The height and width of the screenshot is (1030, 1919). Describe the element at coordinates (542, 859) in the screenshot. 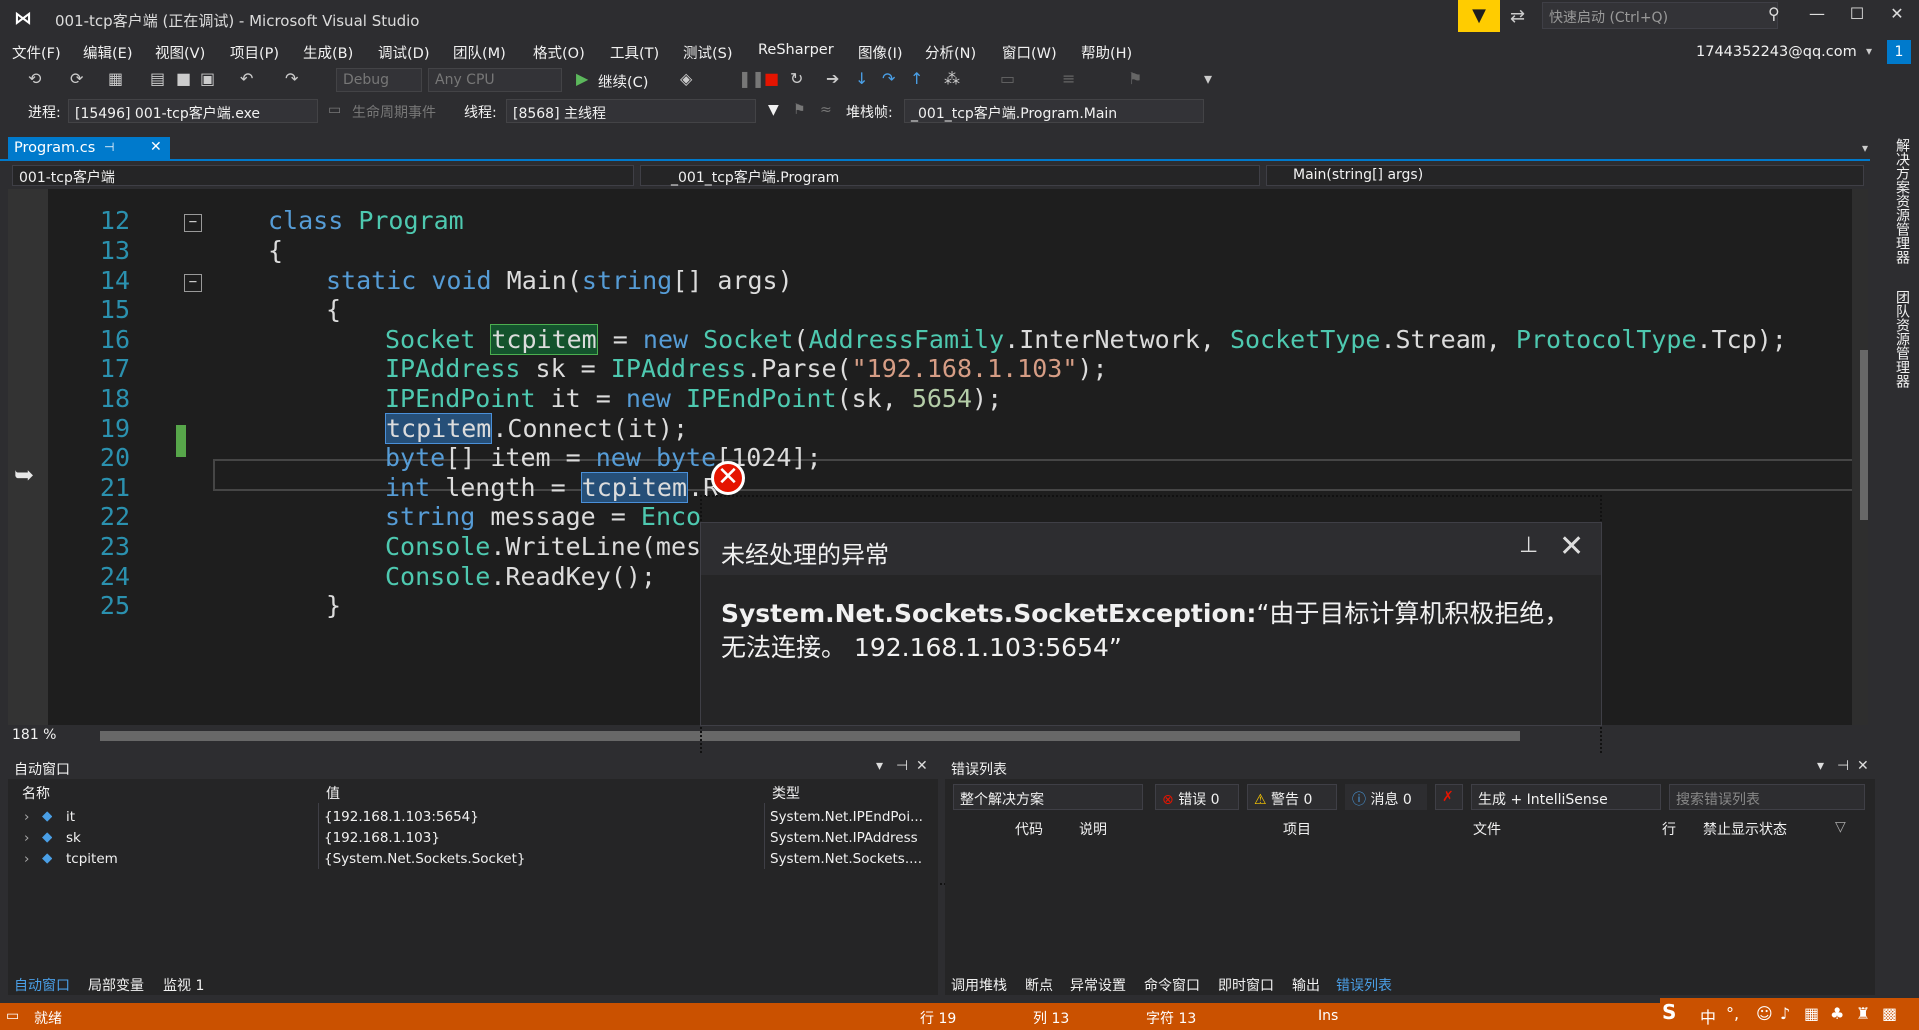

I see `table-cell: {System.Net.Sockets.Socket}` at that location.